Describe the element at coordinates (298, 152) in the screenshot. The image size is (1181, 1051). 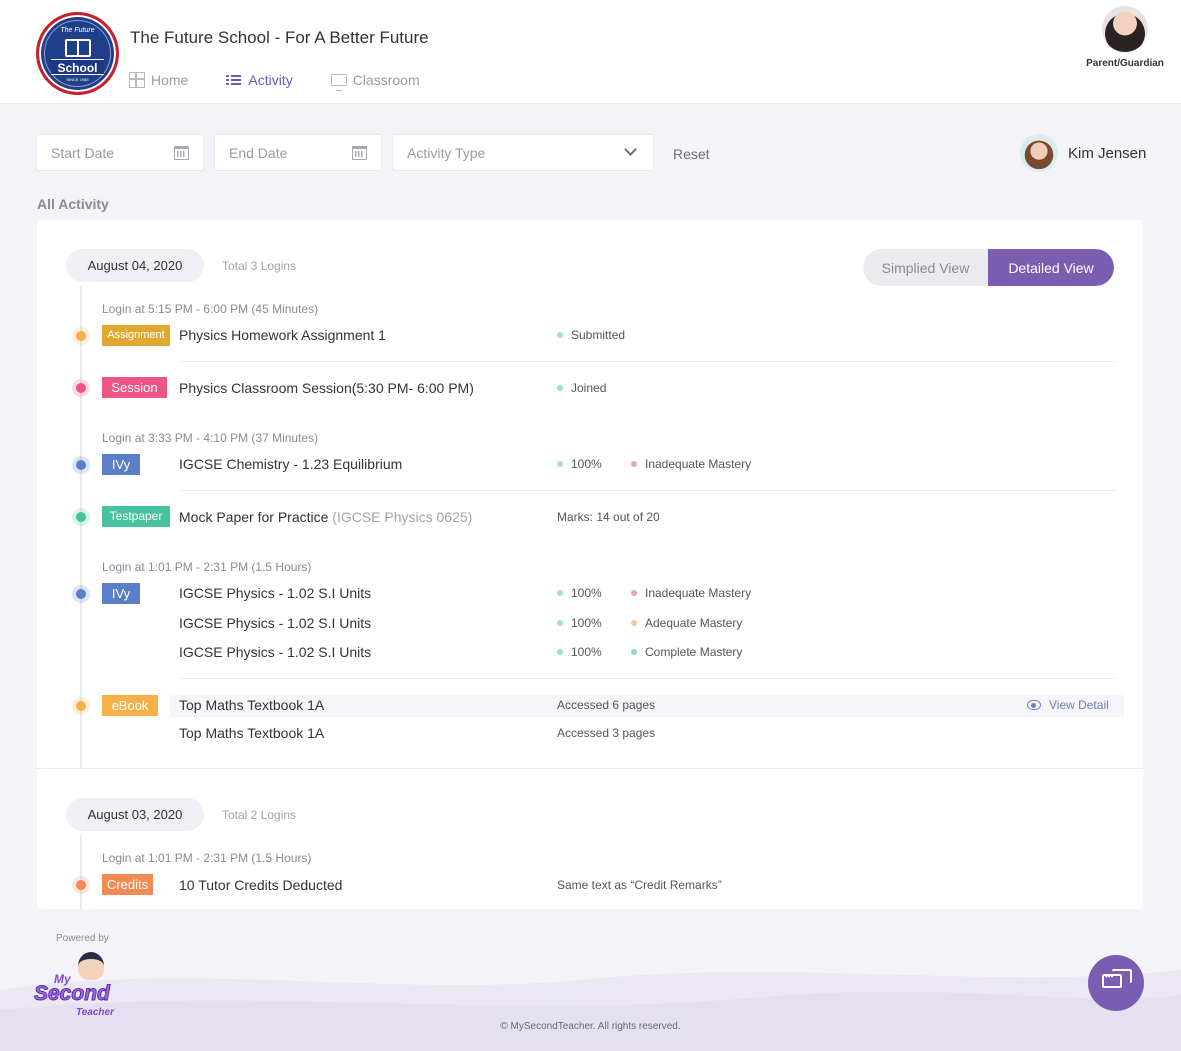
I see `end-date-field: End Date` at that location.